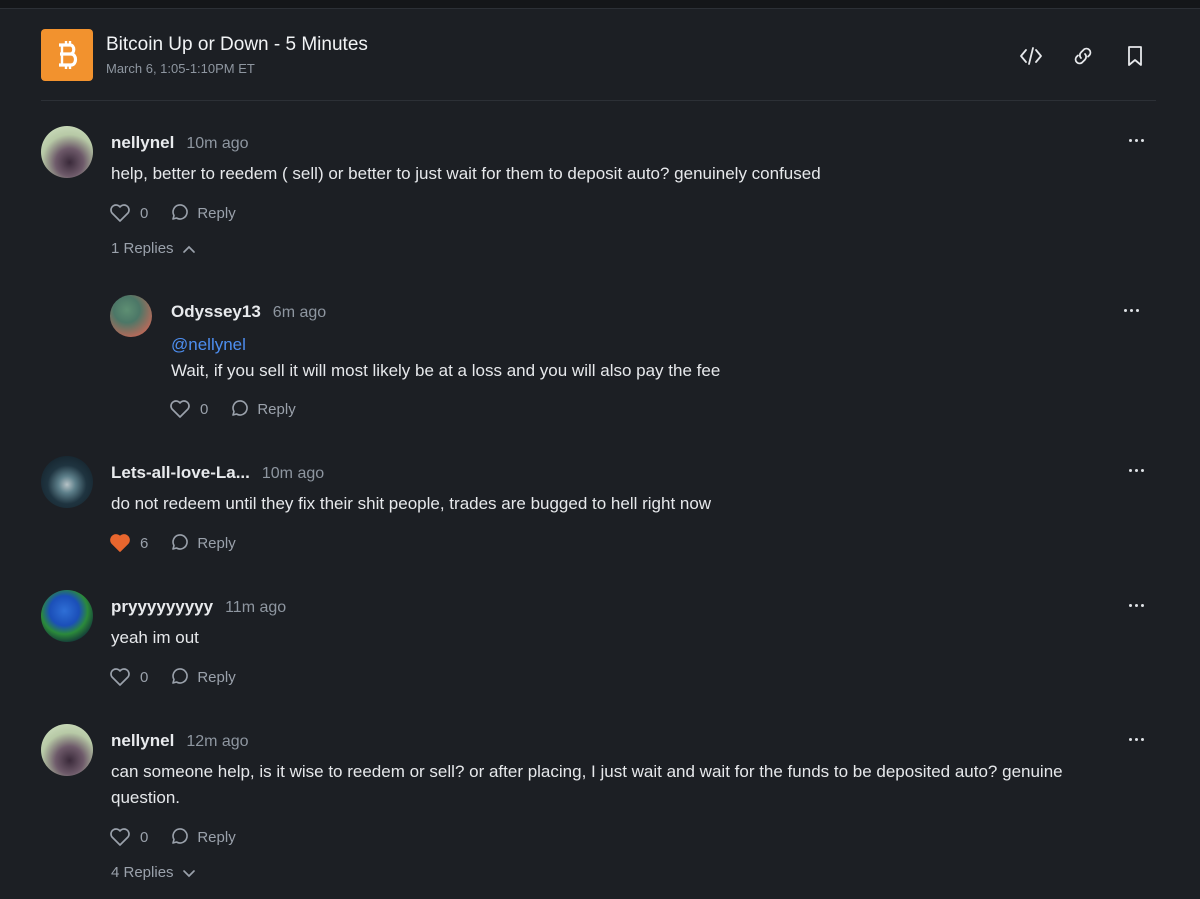  I want to click on top-bar, so click(600, 4).